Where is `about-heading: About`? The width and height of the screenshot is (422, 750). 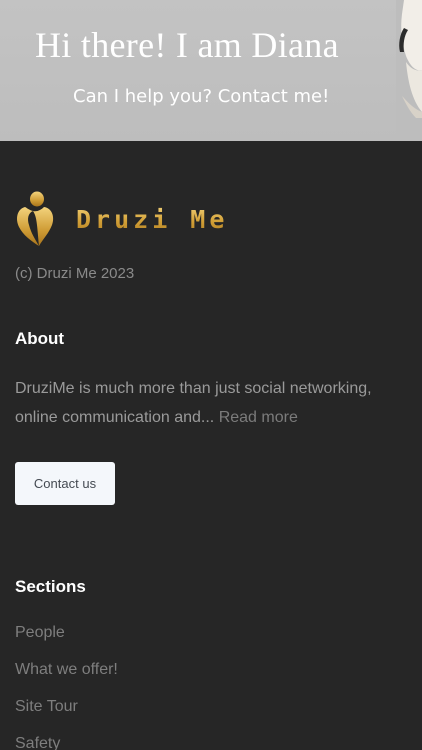
about-heading: About is located at coordinates (40, 338).